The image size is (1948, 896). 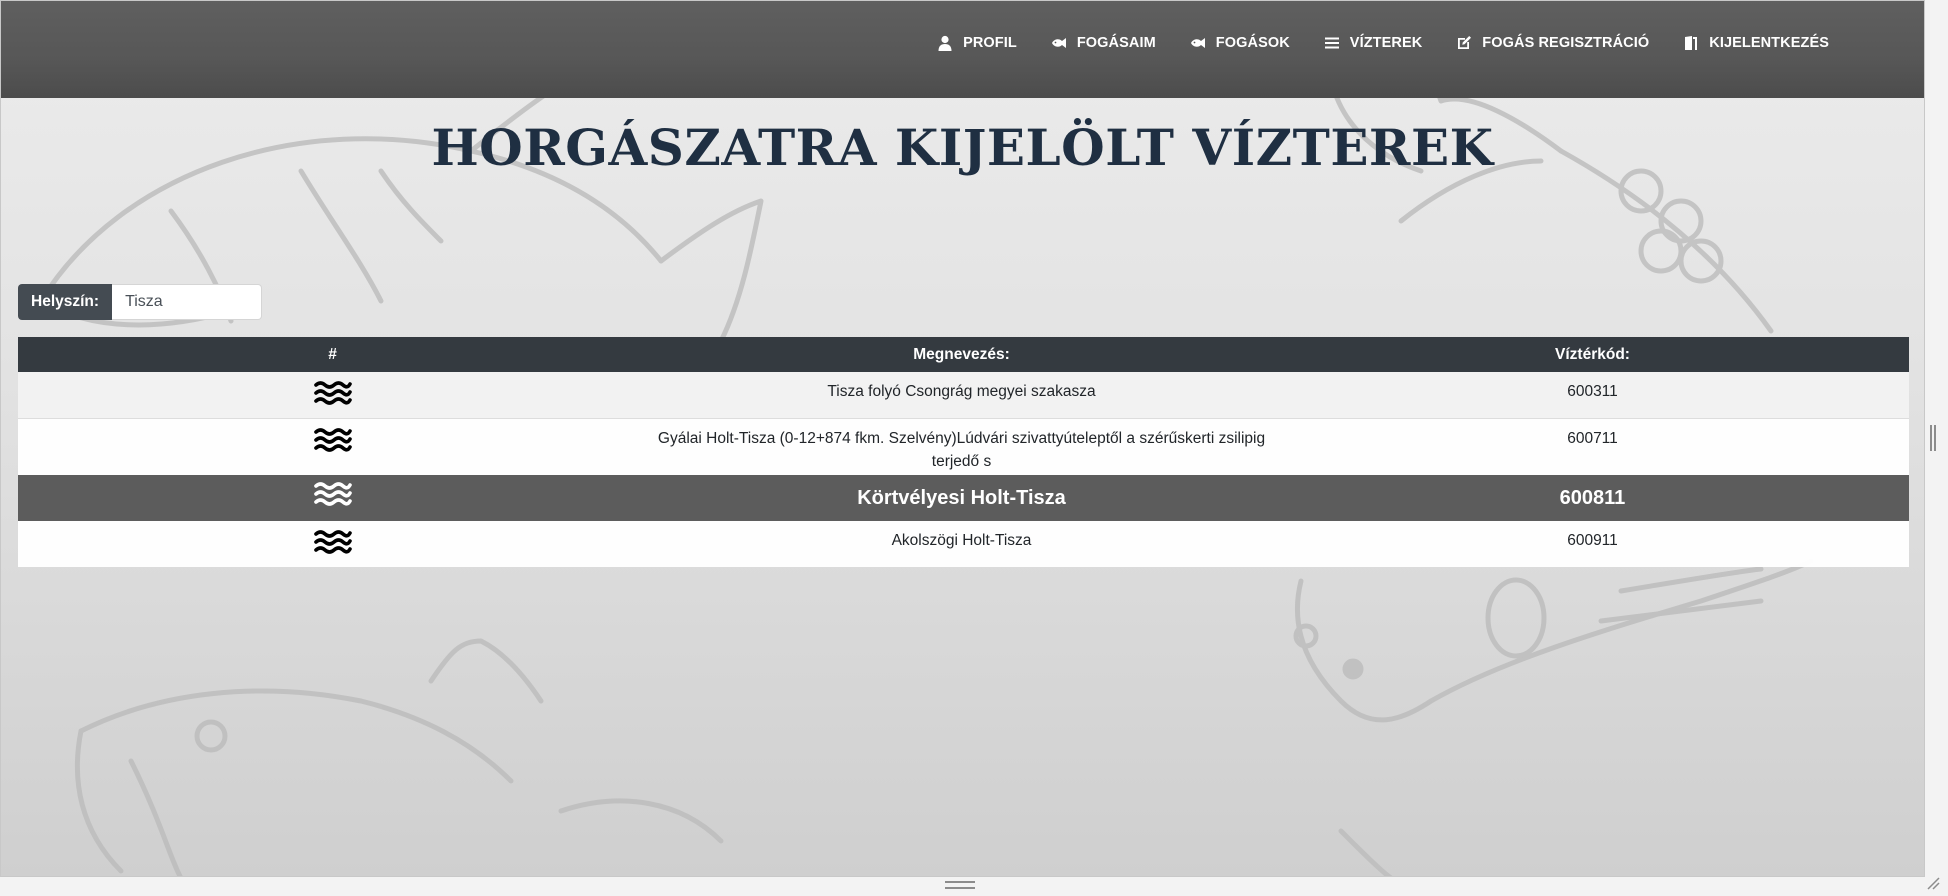 What do you see at coordinates (1592, 446) in the screenshot?
I see `water-code: 600711` at bounding box center [1592, 446].